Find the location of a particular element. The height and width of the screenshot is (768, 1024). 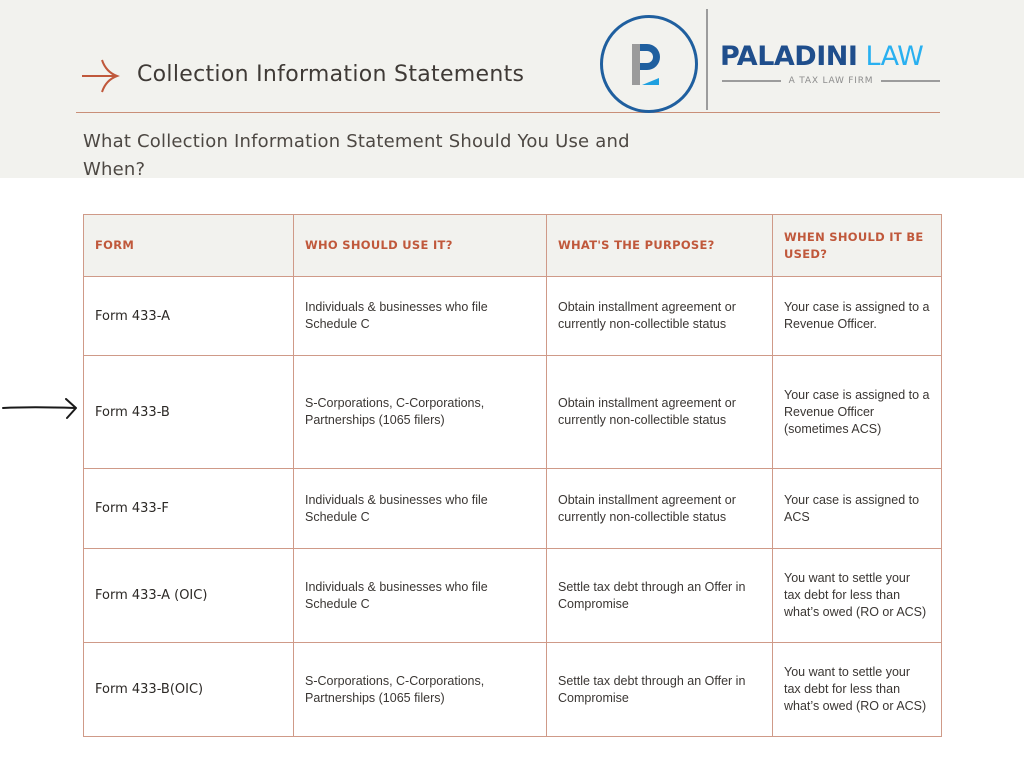

cell-form: Form 433-A (OIC) is located at coordinates (188, 595).